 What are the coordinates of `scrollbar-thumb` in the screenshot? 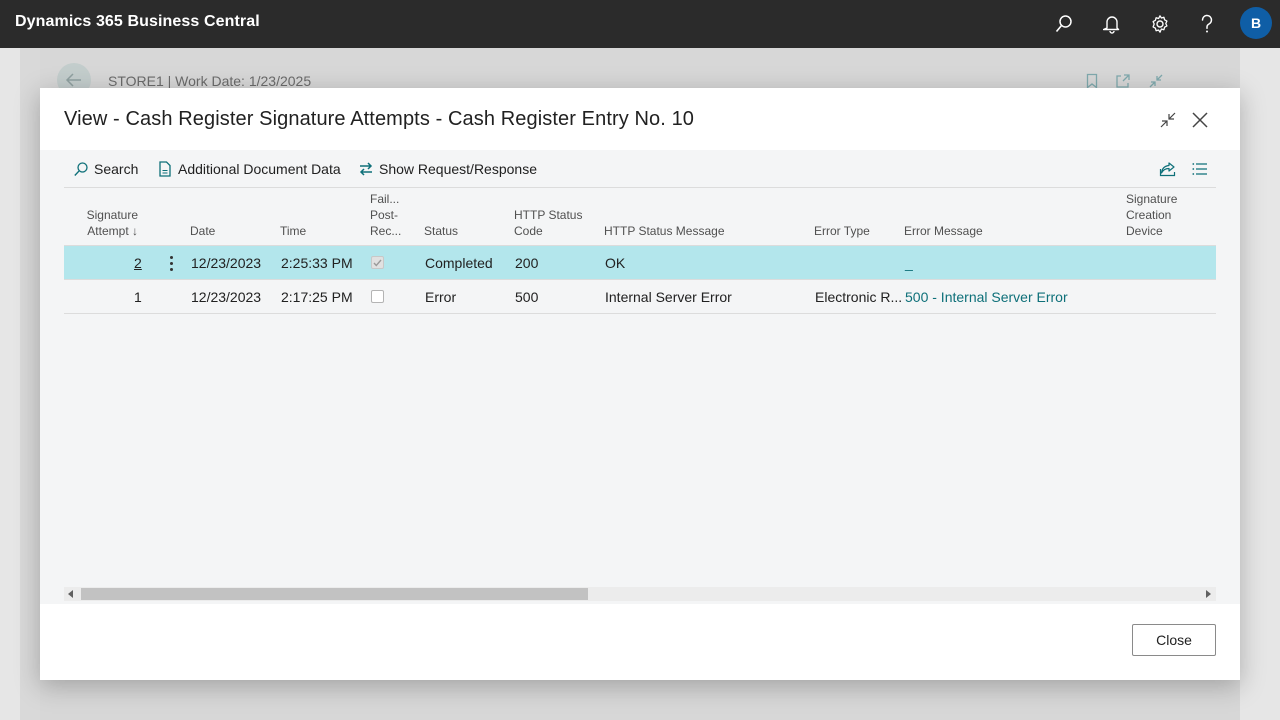 It's located at (334, 594).